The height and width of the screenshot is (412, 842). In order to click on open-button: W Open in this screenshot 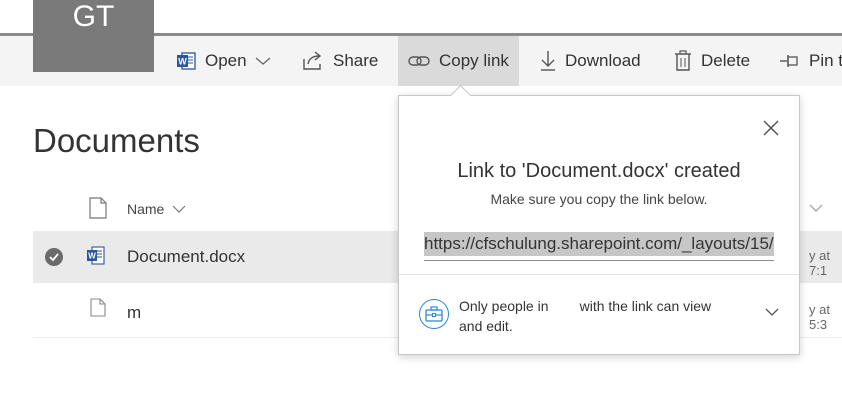, I will do `click(223, 61)`.